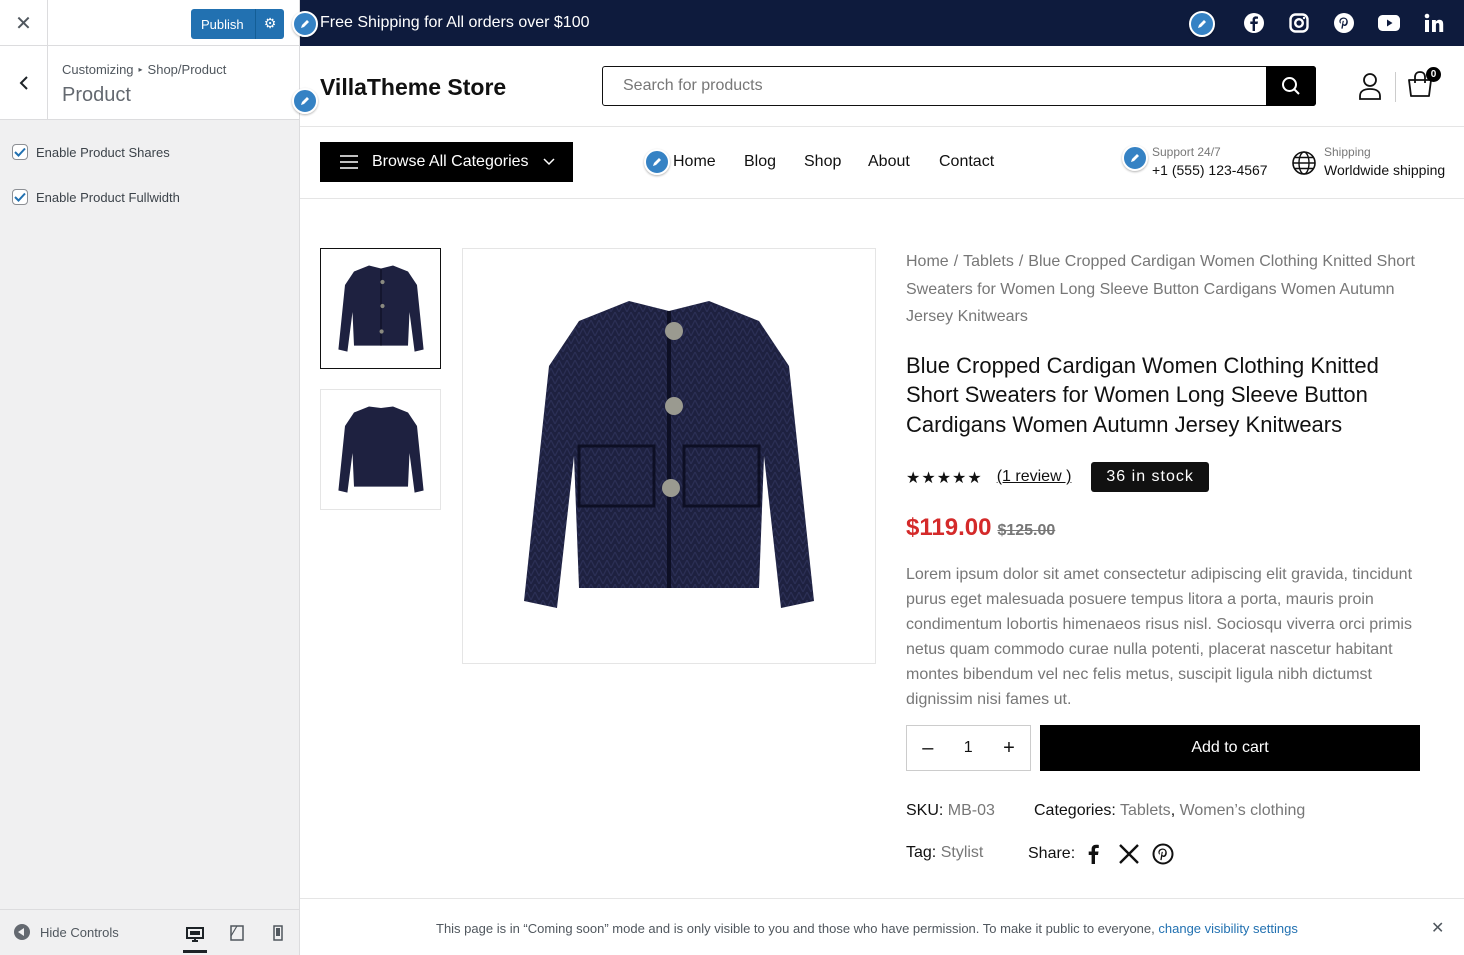 Image resolution: width=1464 pixels, height=955 pixels. I want to click on device-tablet-button, so click(237, 933).